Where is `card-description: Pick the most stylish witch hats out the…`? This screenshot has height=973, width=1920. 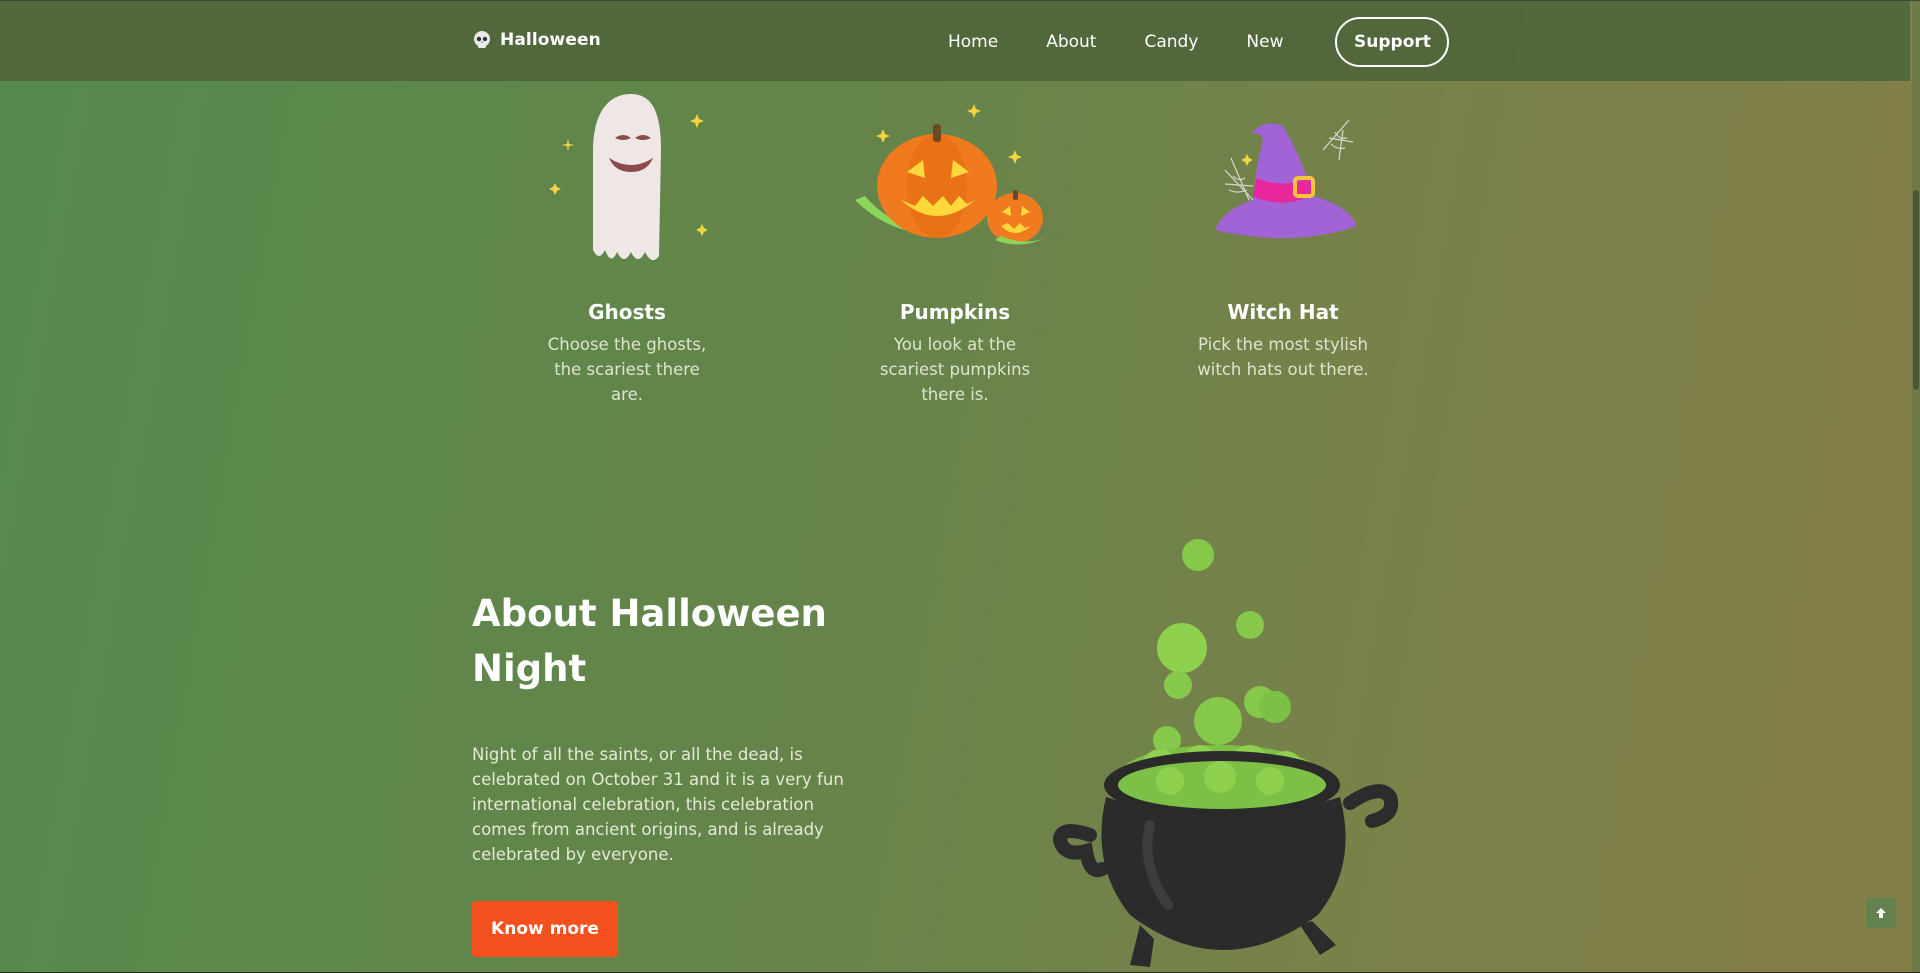
card-description: Pick the most stylish witch hats out the… is located at coordinates (1283, 357).